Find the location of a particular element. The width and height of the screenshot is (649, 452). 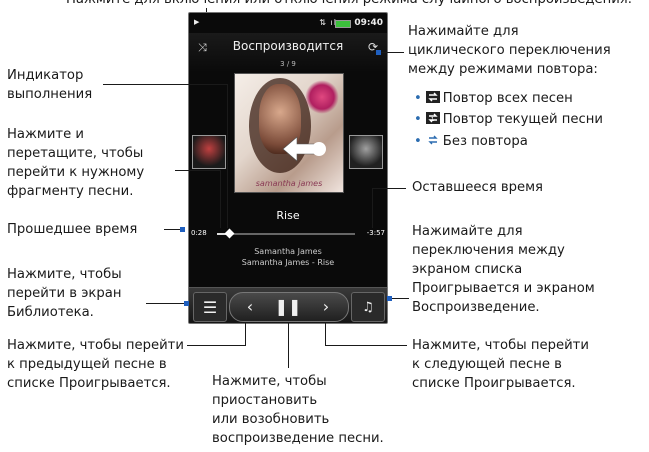

page-title: Воспроизводится is located at coordinates (288, 46).